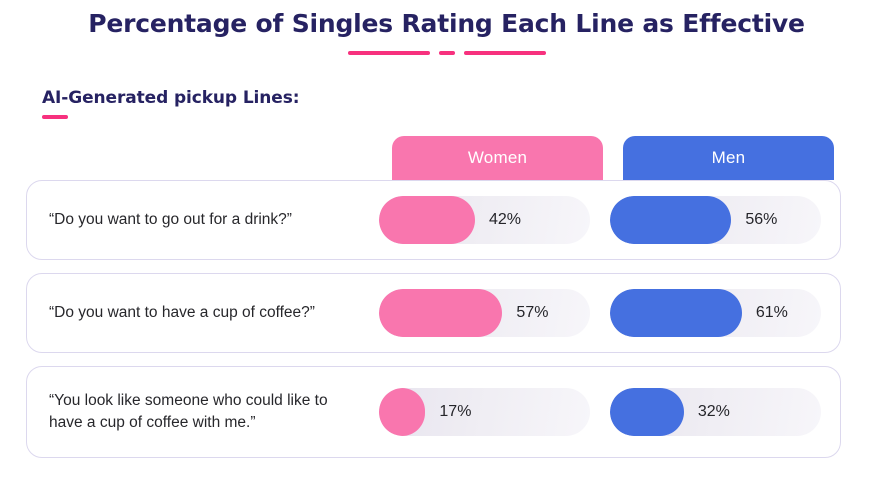 This screenshot has width=893, height=504. I want to click on rule-segment-left, so click(388, 53).